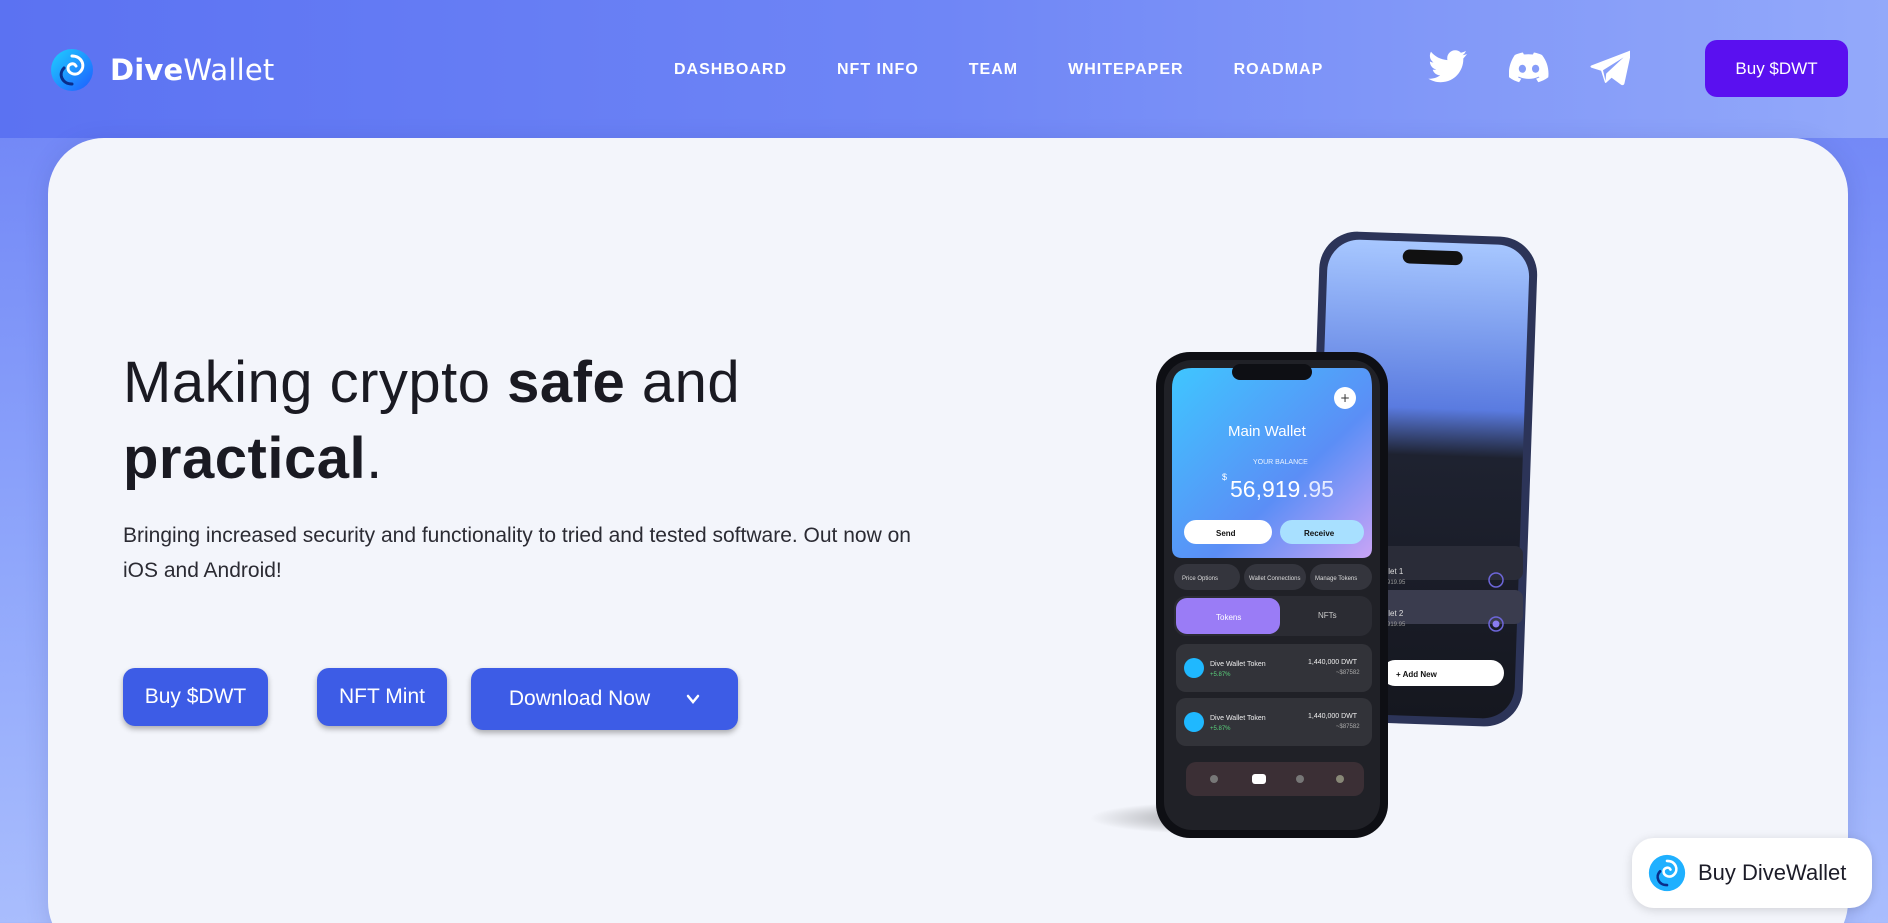 The width and height of the screenshot is (1888, 923). Describe the element at coordinates (1776, 68) in the screenshot. I see `buy-dwt-header-button: Buy $DWT` at that location.